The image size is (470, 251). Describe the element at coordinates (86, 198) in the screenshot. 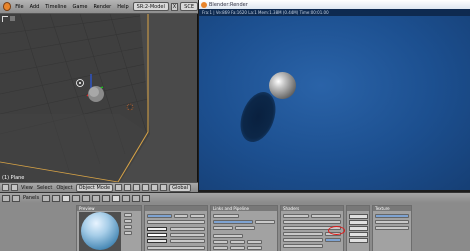

I see `editing-context-icon` at that location.